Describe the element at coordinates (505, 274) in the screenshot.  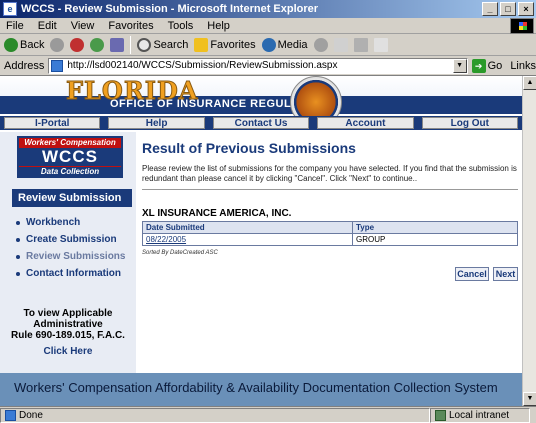
I see `next-button: Next` at that location.